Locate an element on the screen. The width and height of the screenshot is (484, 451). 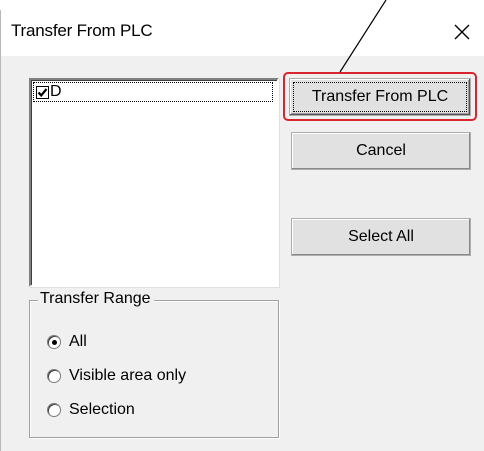
cancel-button: Cancel is located at coordinates (381, 151).